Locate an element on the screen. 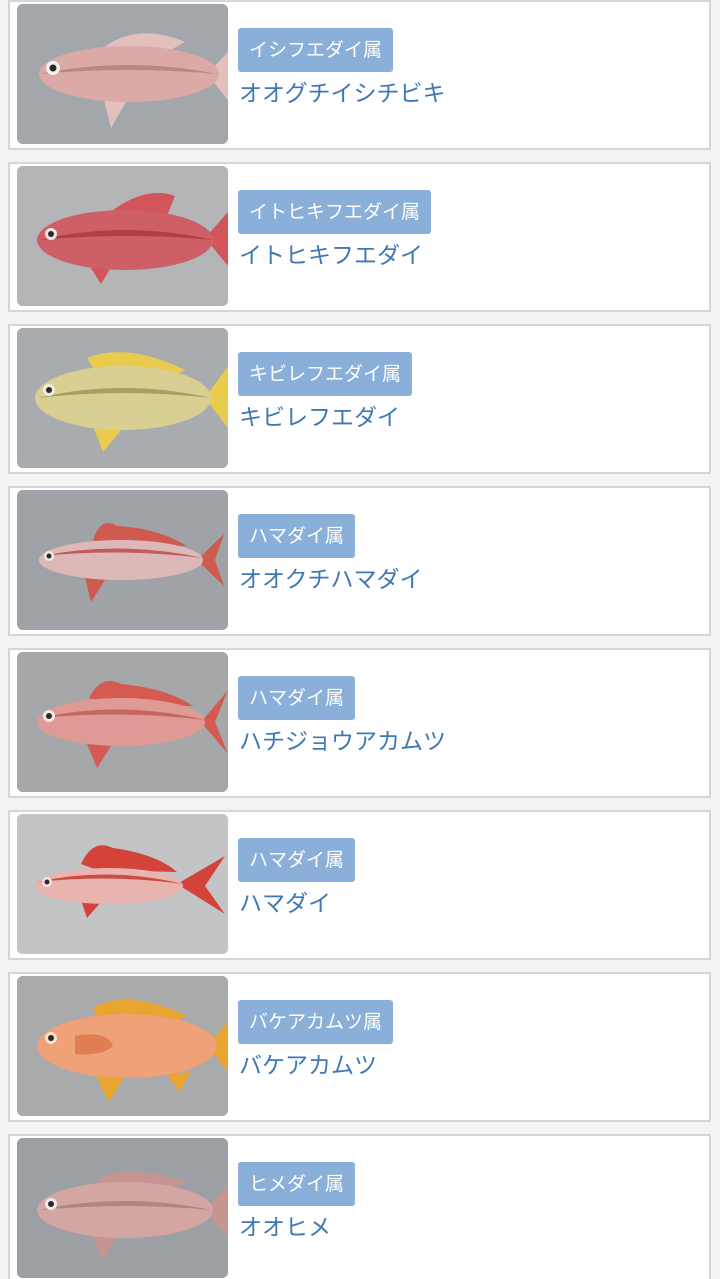  species-name: オオクチハマダイ is located at coordinates (331, 580).